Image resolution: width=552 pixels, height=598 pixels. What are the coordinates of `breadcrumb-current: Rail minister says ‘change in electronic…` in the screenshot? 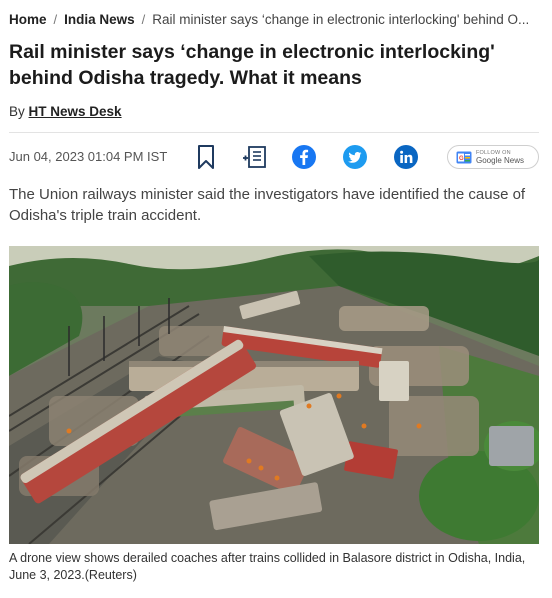 It's located at (341, 19).